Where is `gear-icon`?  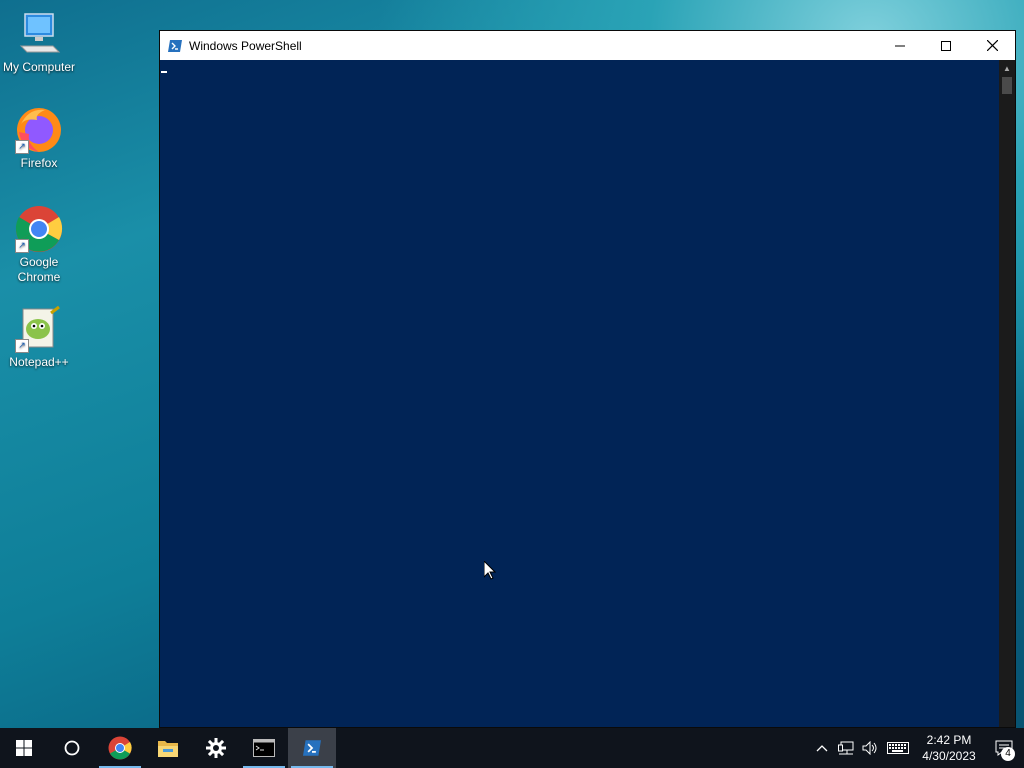 gear-icon is located at coordinates (216, 748).